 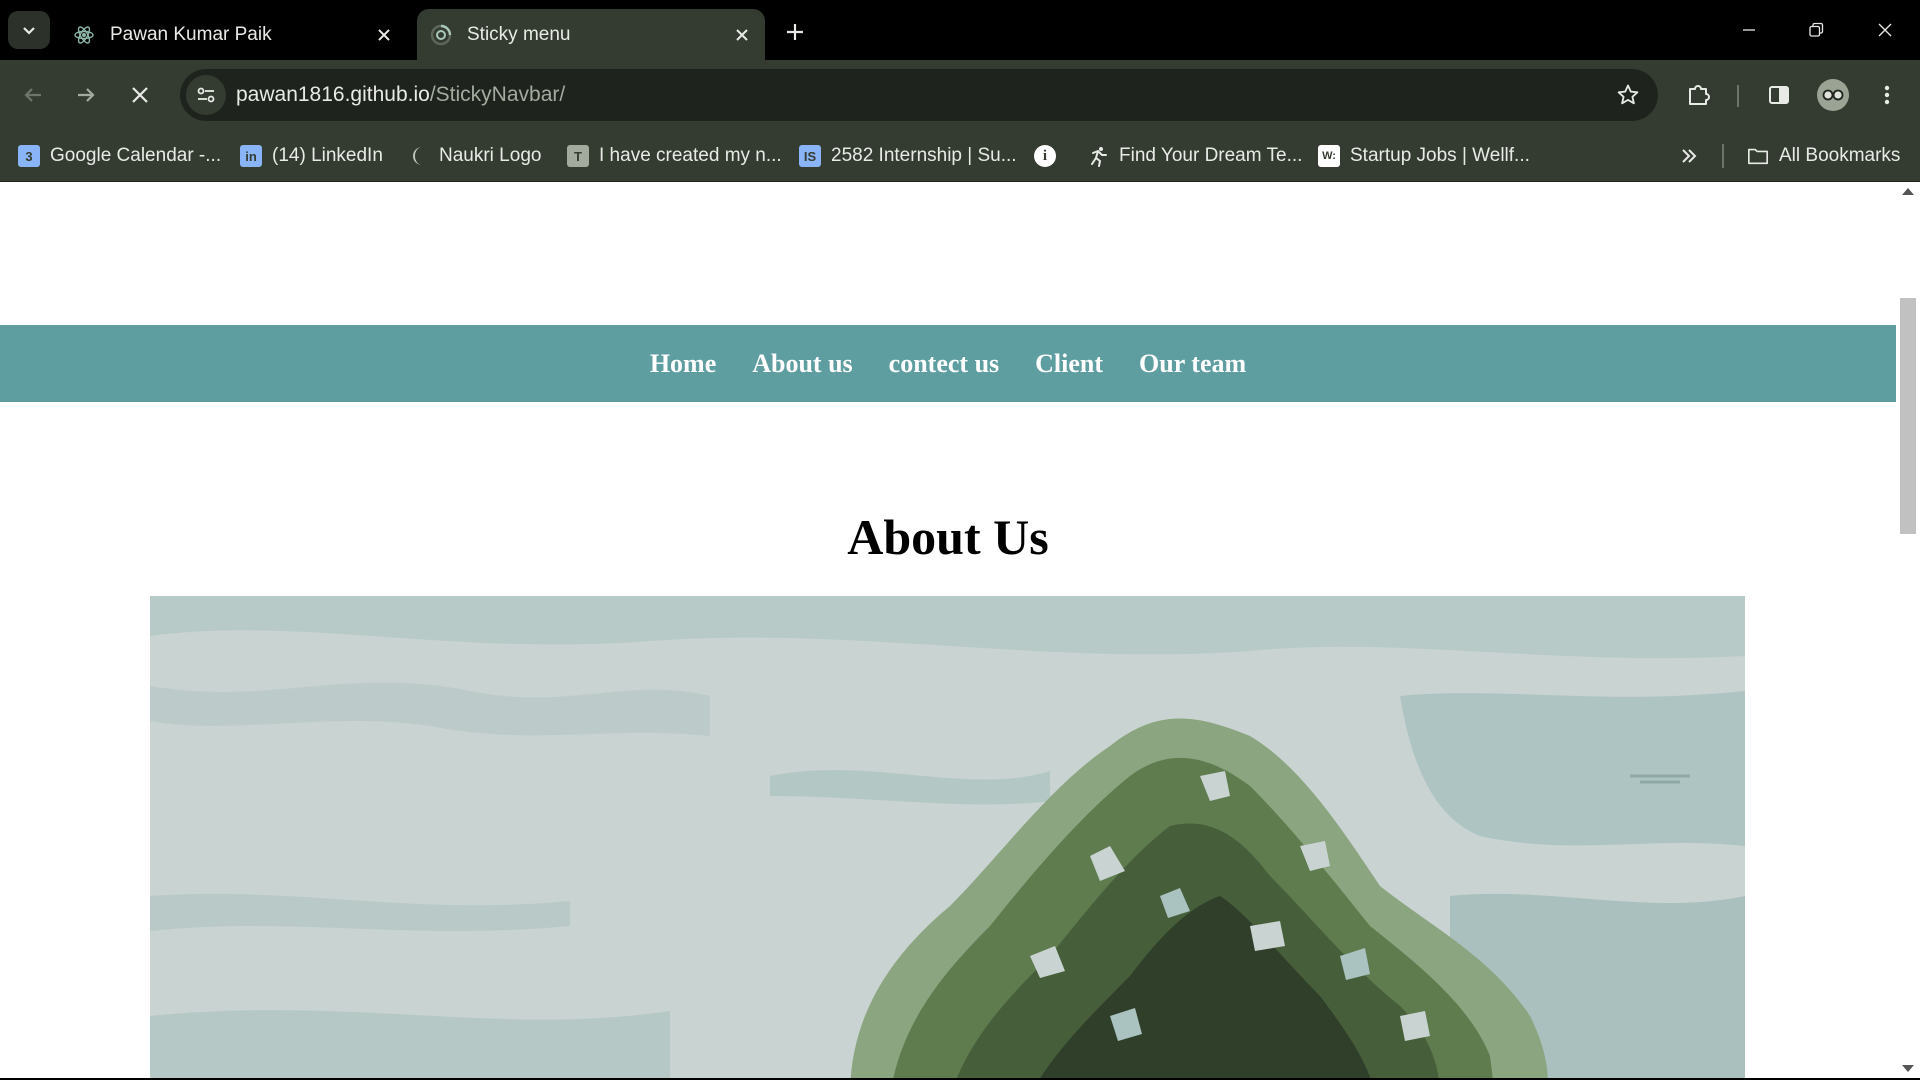 I want to click on toolbar-divider, so click(x=1738, y=96).